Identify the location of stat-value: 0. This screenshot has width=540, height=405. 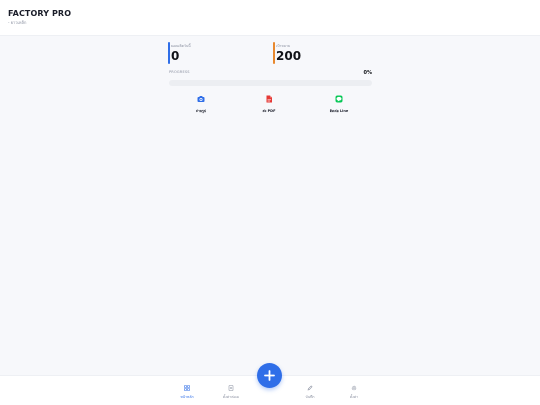
(175, 56).